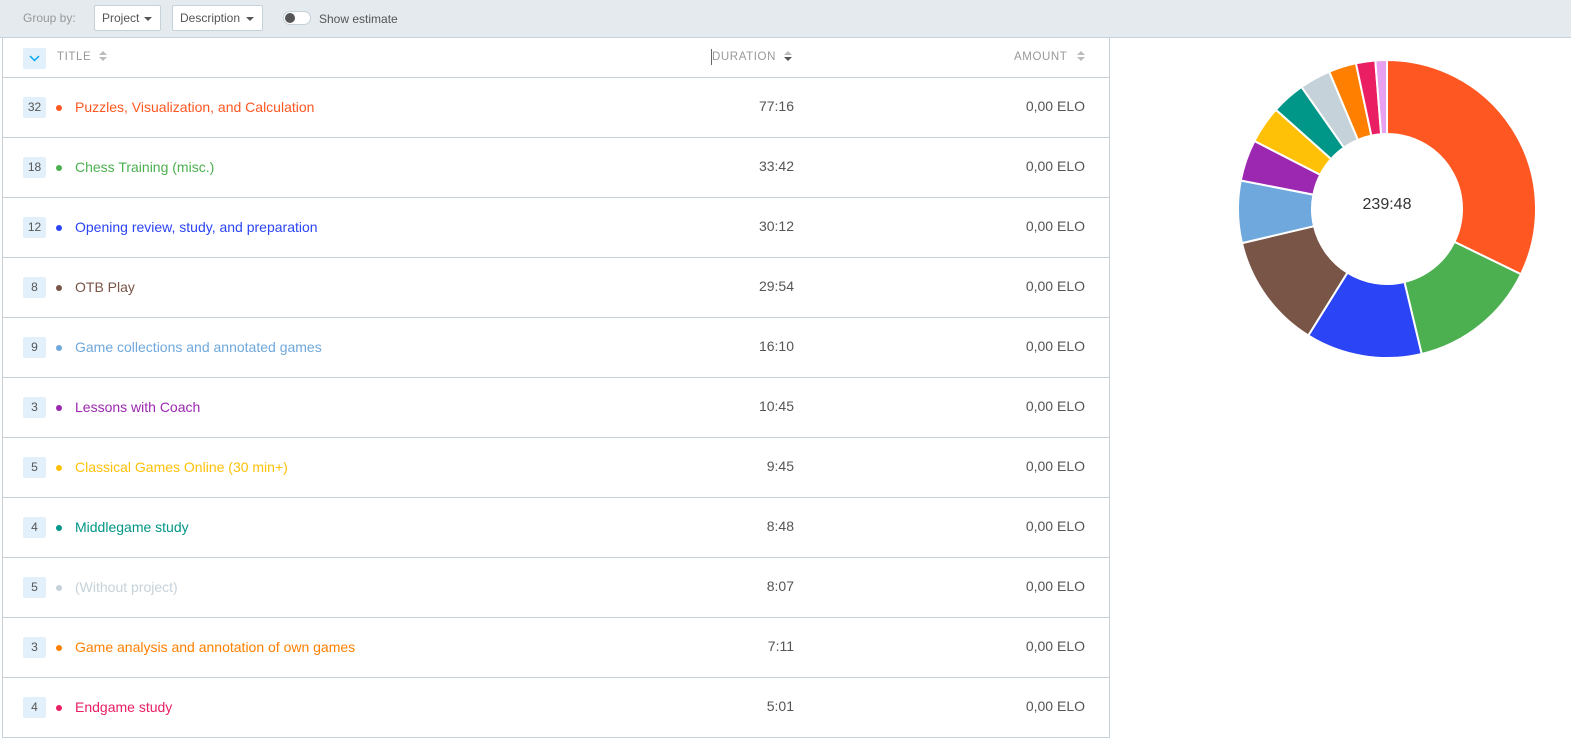  What do you see at coordinates (776, 166) in the screenshot?
I see `row-duration: 33:42` at bounding box center [776, 166].